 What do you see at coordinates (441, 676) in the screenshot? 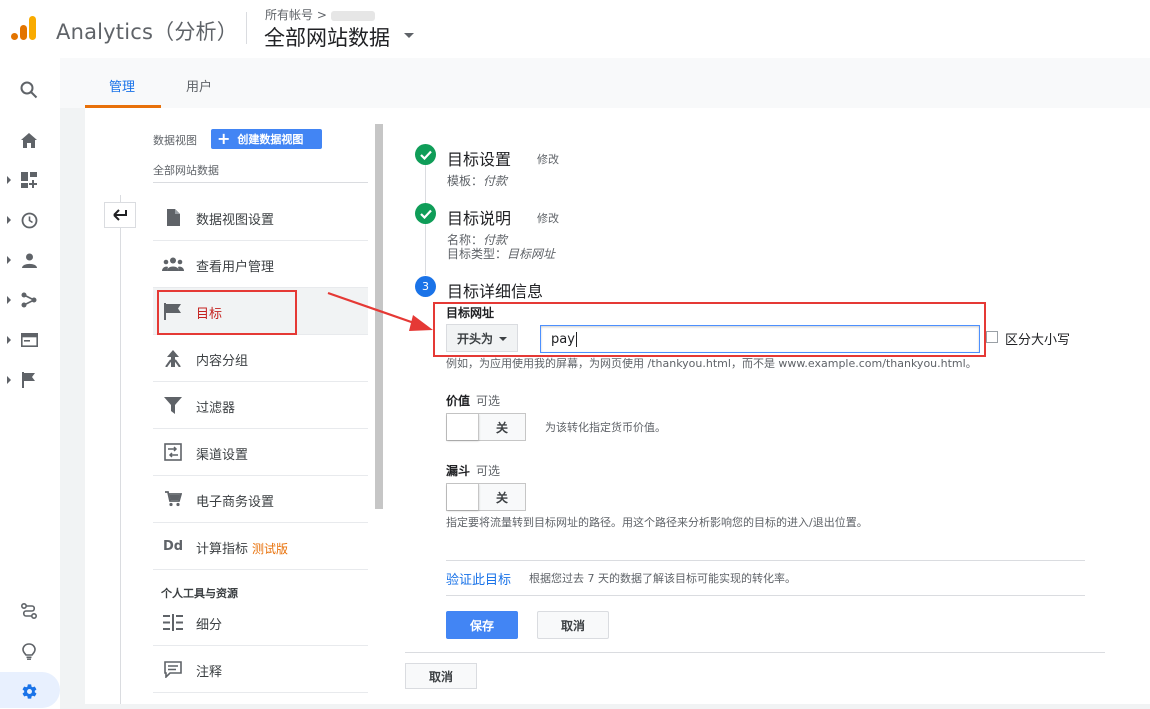
I see `cancel-goal-button: 取消` at bounding box center [441, 676].